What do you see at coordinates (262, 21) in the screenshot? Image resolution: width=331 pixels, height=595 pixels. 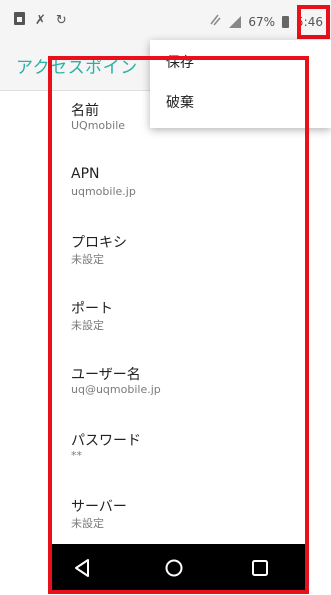 I see `battery-percent: 67%` at bounding box center [262, 21].